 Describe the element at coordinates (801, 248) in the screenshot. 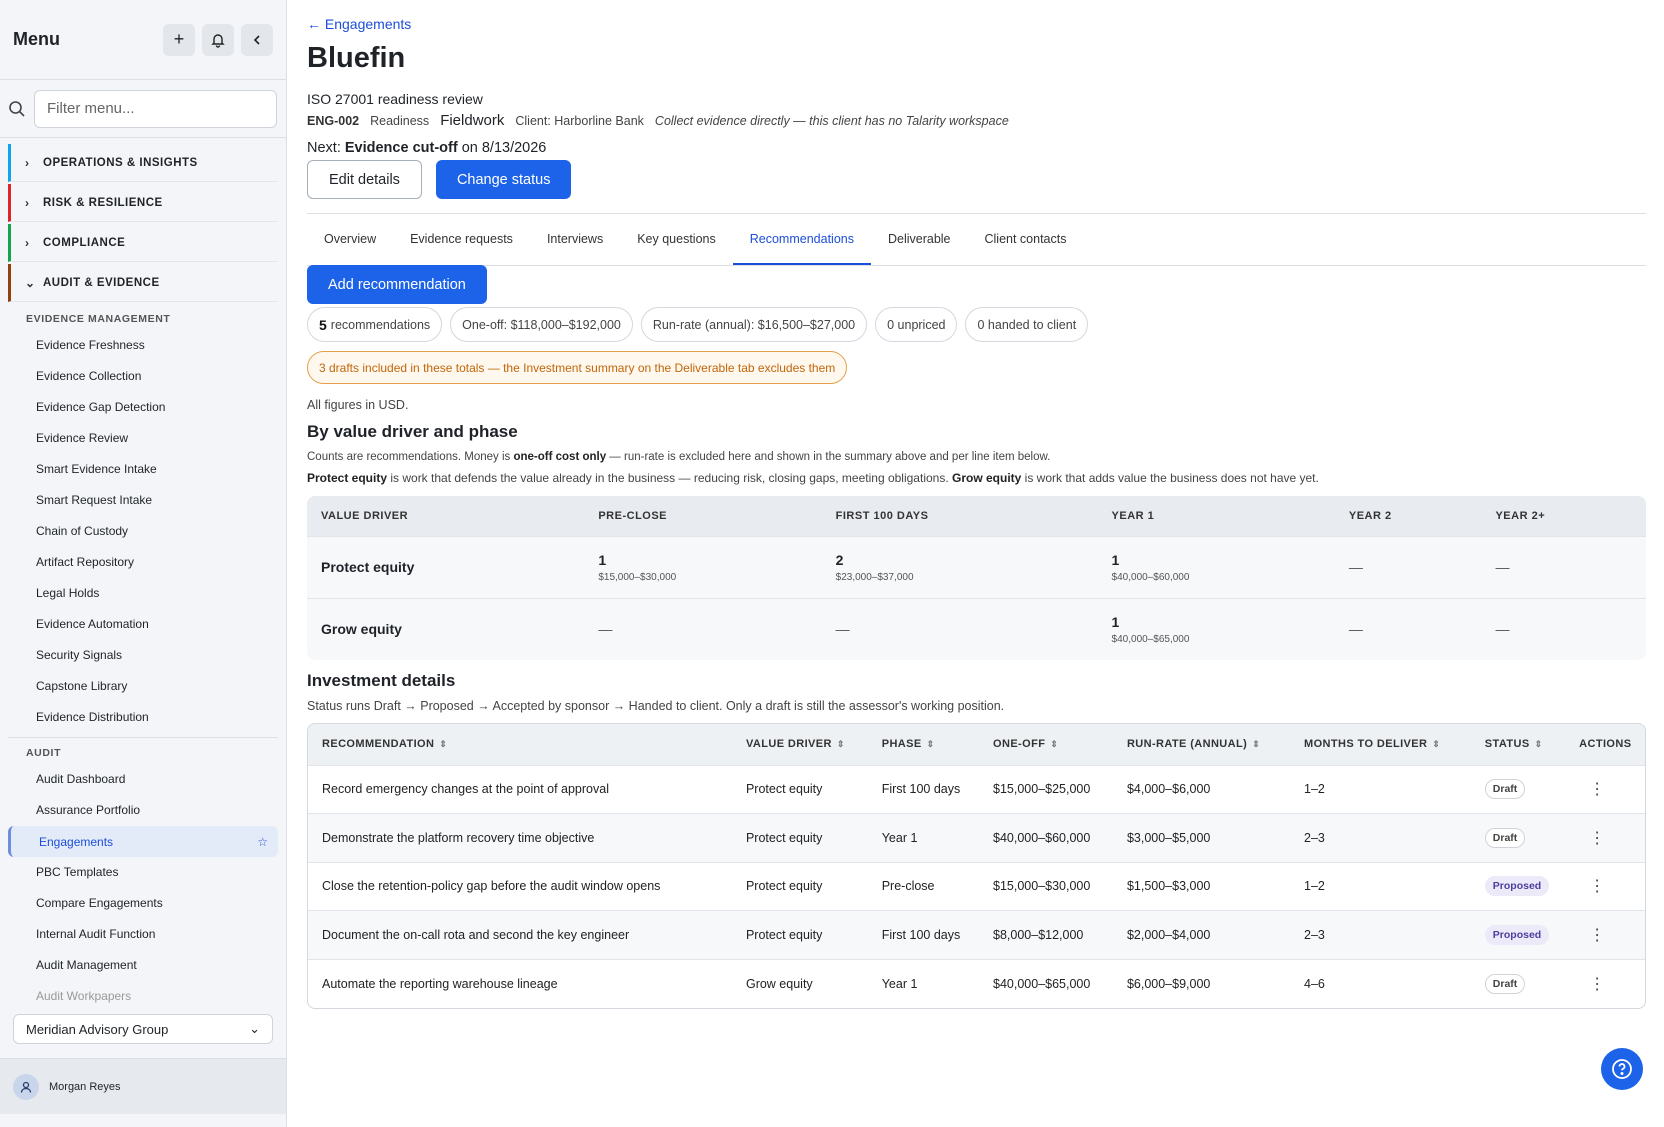

I see `tab-recommendations: Recommendations` at that location.